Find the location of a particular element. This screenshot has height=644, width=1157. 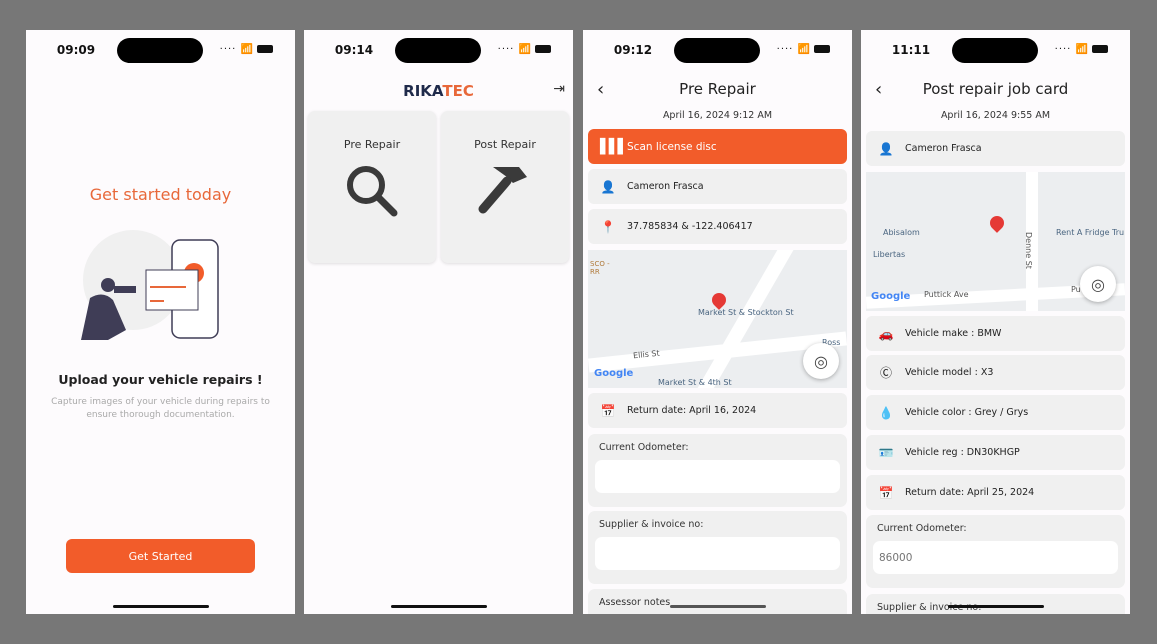

page-title: Get started today is located at coordinates (160, 194).